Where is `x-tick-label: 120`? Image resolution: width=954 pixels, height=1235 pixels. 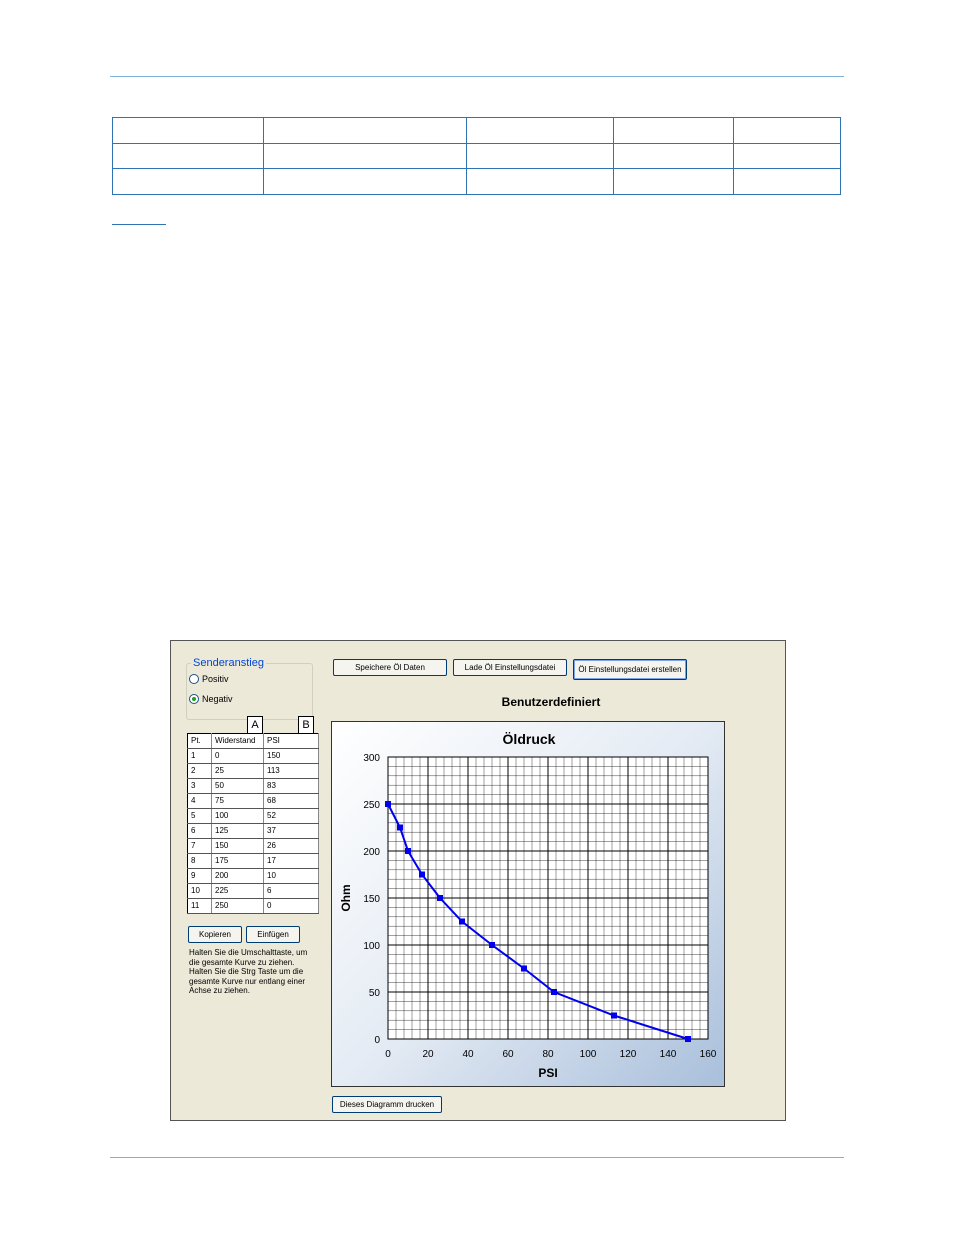
x-tick-label: 120 is located at coordinates (628, 1054).